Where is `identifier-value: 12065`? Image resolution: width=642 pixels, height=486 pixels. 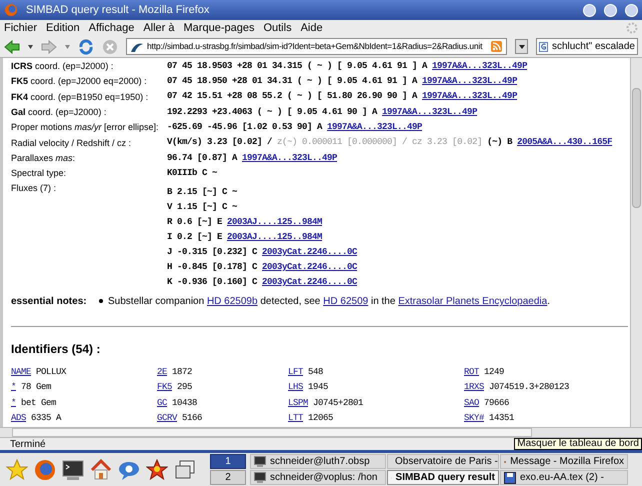 identifier-value: 12065 is located at coordinates (321, 418).